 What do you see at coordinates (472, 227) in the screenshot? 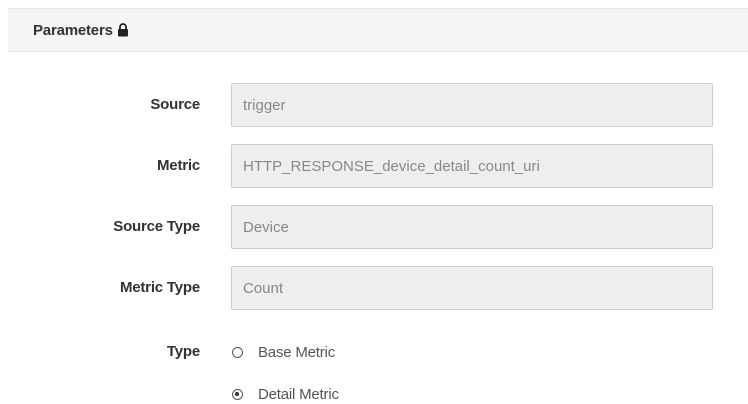
I see `source-type-input` at bounding box center [472, 227].